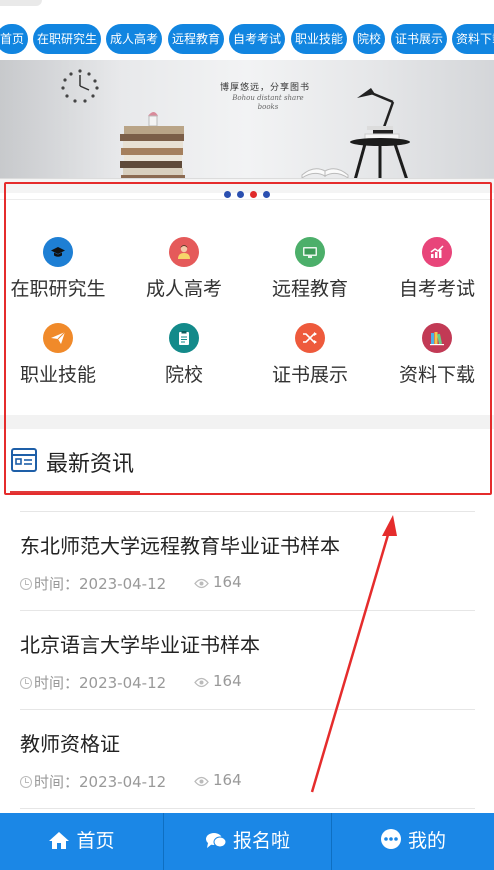 This screenshot has height=870, width=494. What do you see at coordinates (59, 363) in the screenshot?
I see `category-vocational: 职业技能` at bounding box center [59, 363].